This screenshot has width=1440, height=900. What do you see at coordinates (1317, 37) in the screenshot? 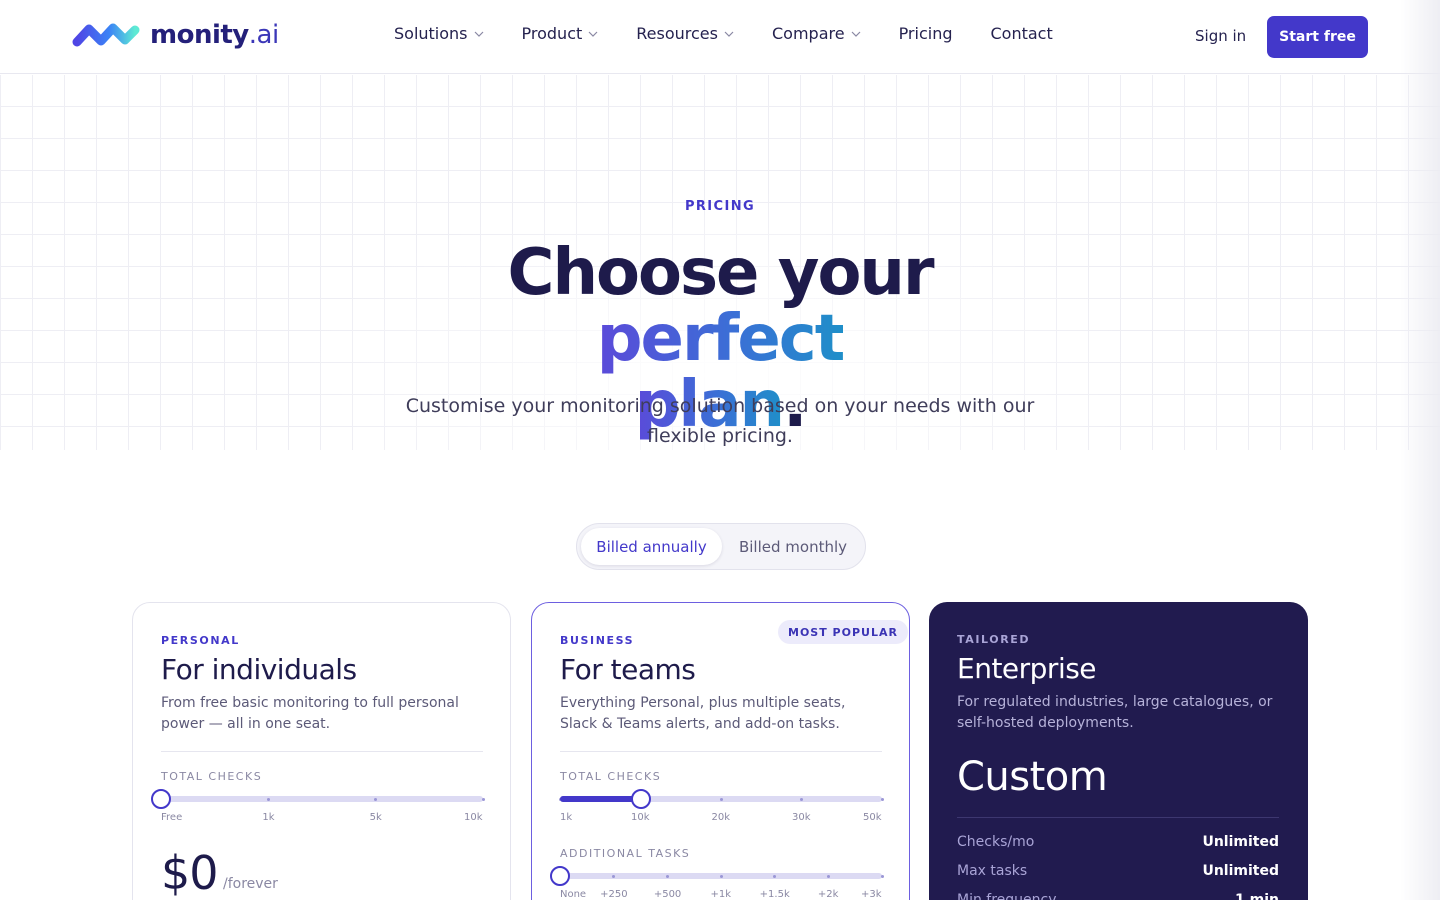
I see `start-free-button: Start free` at bounding box center [1317, 37].